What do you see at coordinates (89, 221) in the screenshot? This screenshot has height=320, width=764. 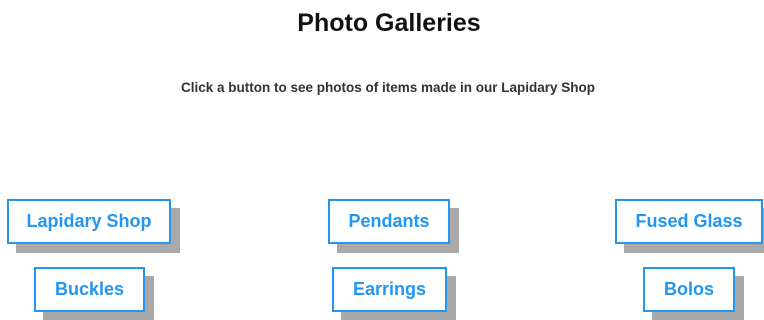 I see `lapidary-shop-button: Lapidary Shop` at bounding box center [89, 221].